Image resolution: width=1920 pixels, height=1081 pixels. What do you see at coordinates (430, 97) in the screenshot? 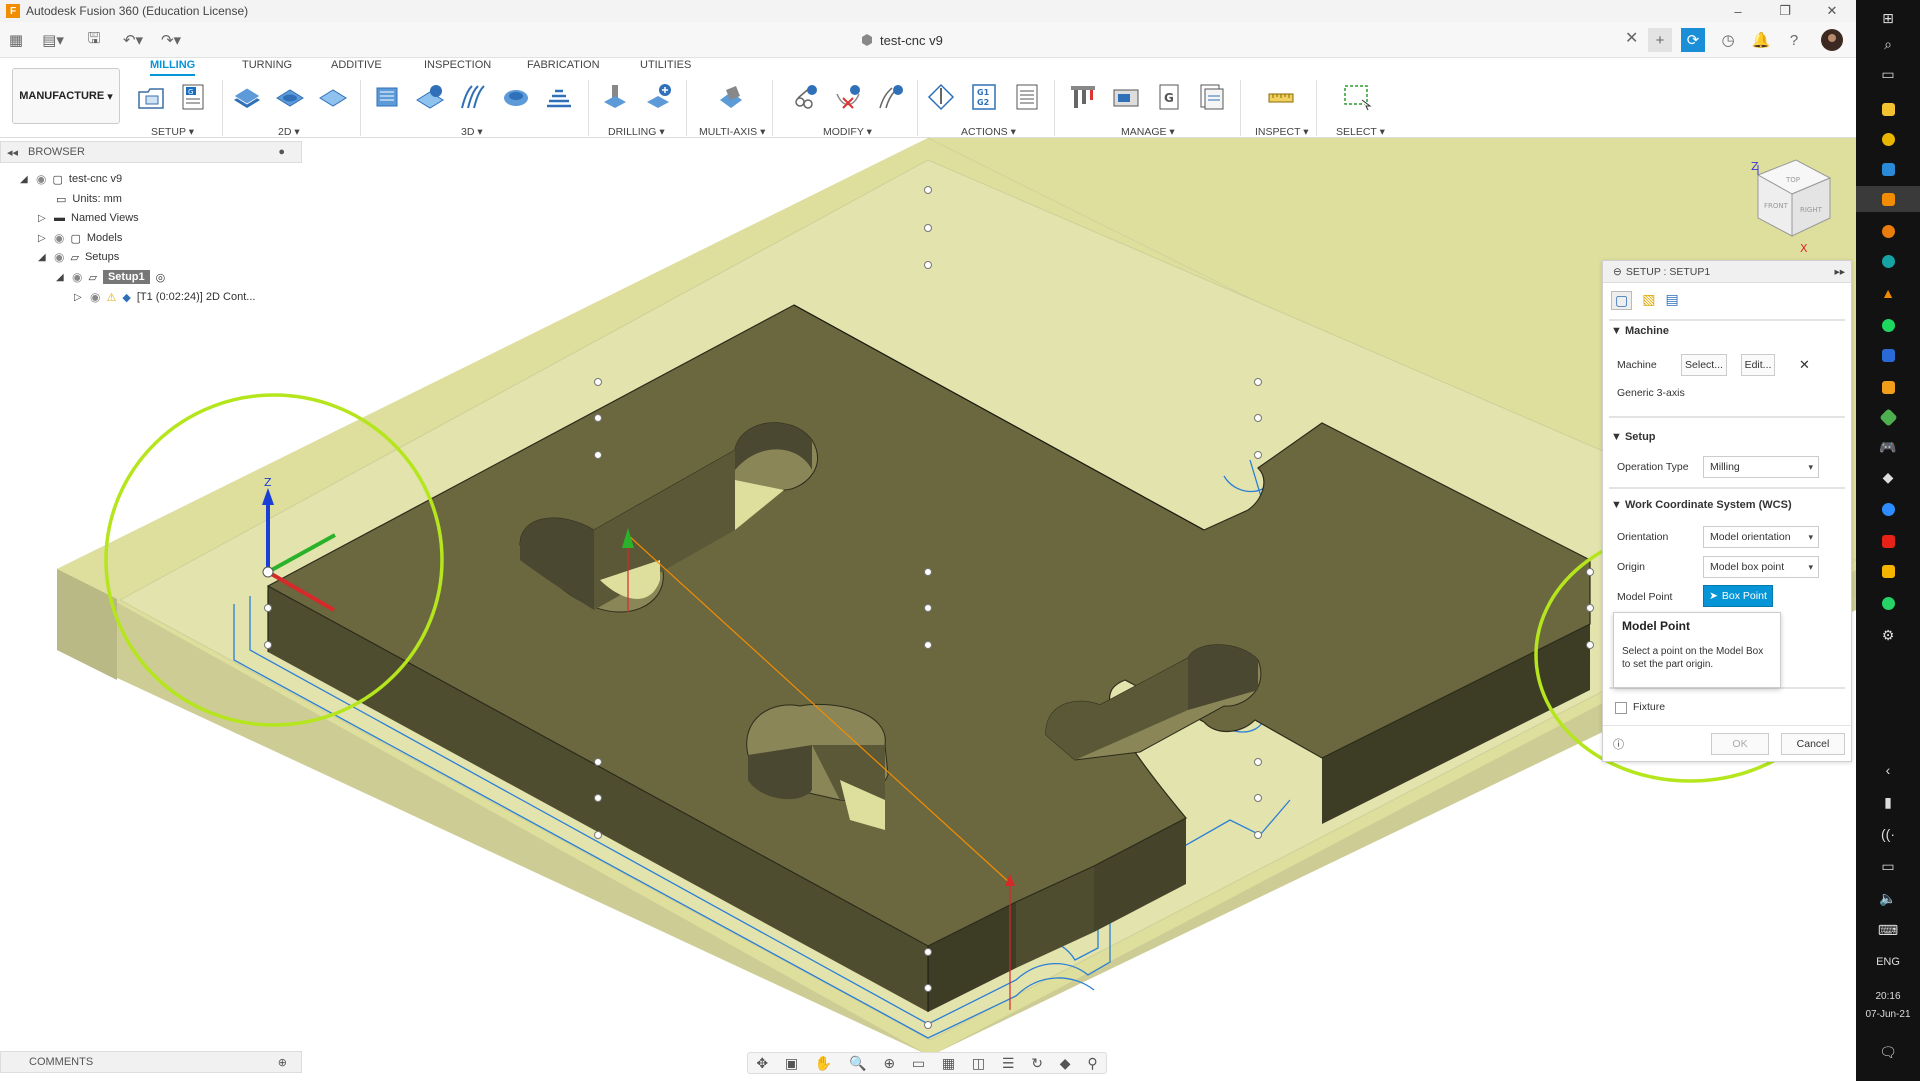
I see `3d-pocket-icon` at bounding box center [430, 97].